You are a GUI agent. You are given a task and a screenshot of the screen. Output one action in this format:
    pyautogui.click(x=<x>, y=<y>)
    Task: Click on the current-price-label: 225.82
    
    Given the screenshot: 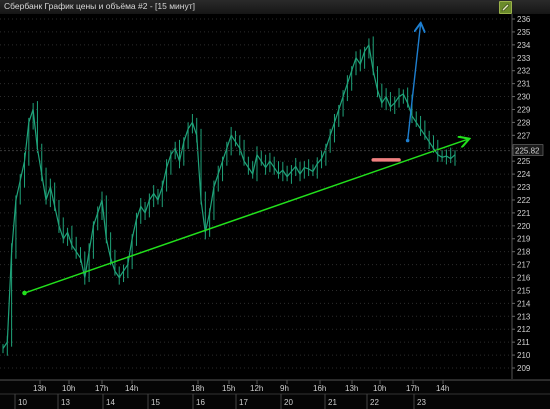 What is the action you would take?
    pyautogui.click(x=527, y=151)
    